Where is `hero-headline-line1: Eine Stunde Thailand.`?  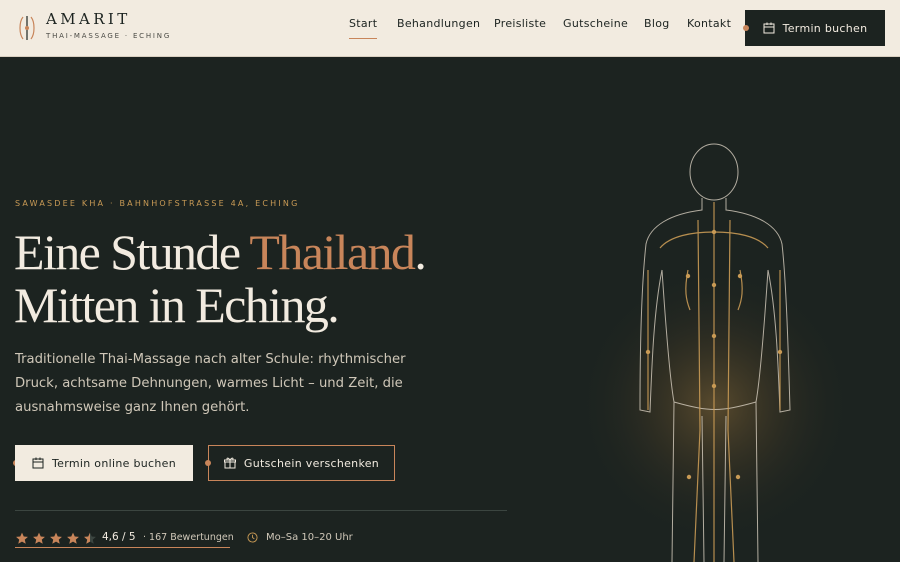
hero-headline-line1: Eine Stunde Thailand. is located at coordinates (220, 252).